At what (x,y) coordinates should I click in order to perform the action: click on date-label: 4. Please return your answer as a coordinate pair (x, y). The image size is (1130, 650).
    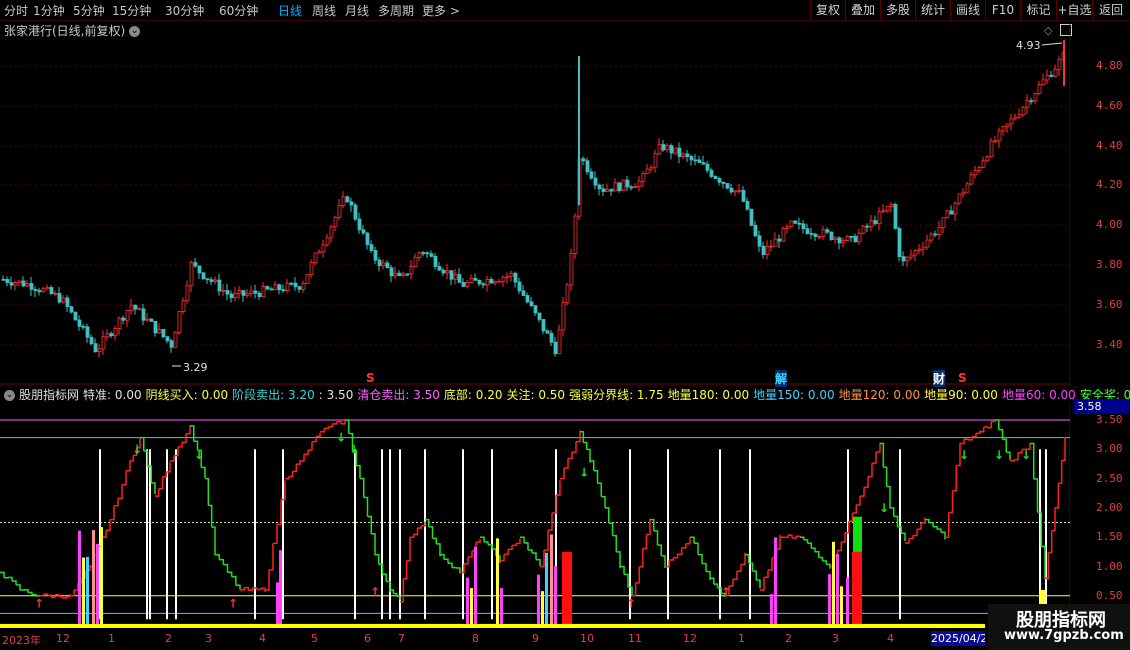
    Looking at the image, I should click on (890, 638).